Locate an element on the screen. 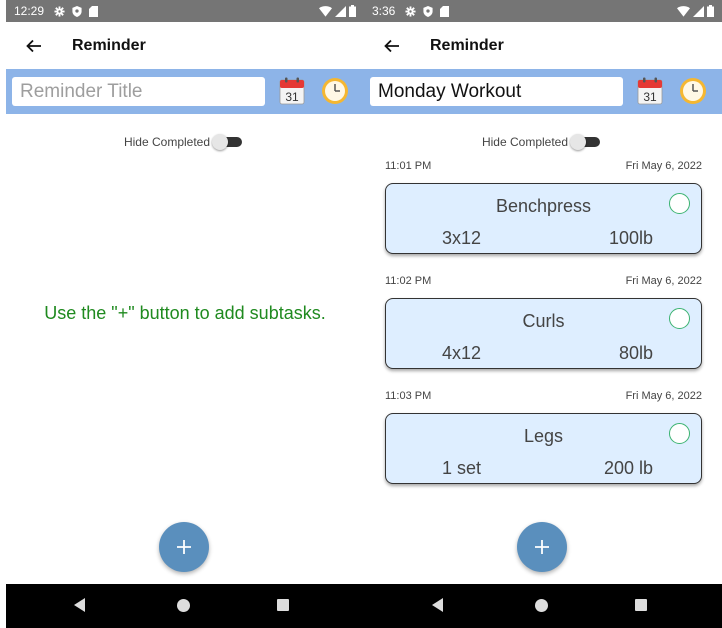 The height and width of the screenshot is (628, 722). task-name: Curls is located at coordinates (543, 321).